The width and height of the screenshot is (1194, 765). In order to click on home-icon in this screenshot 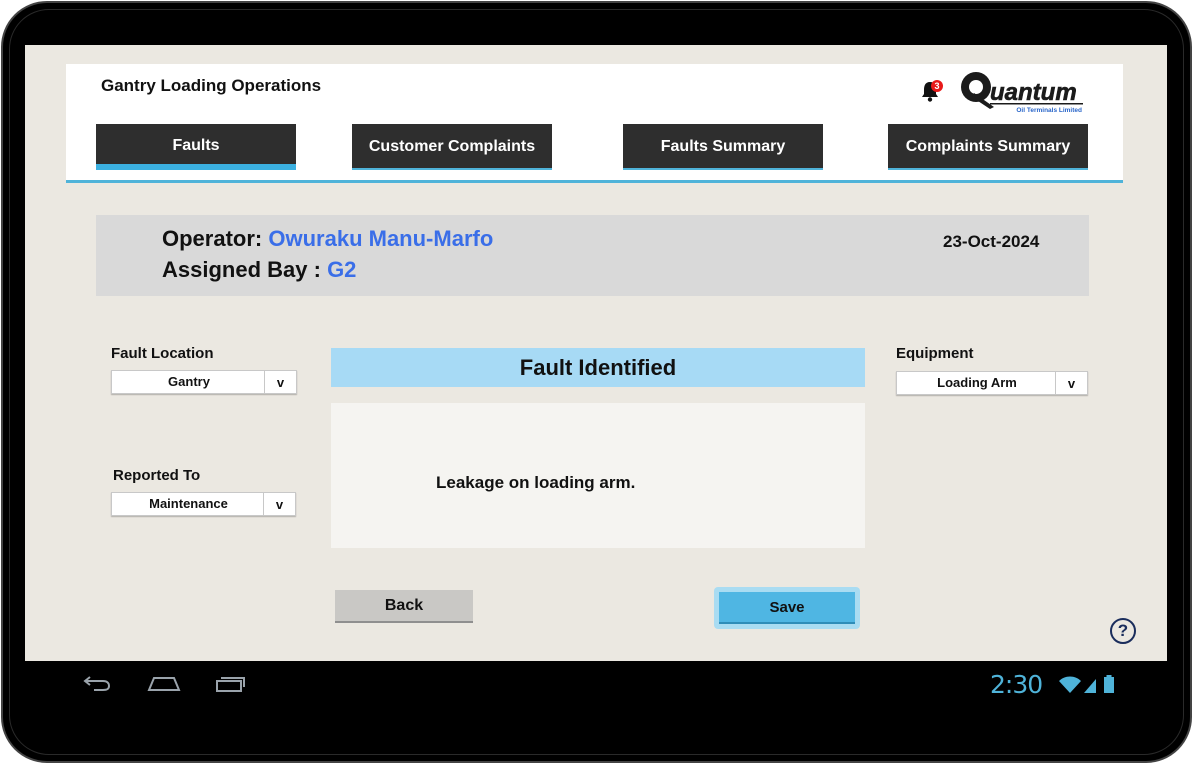, I will do `click(164, 683)`.